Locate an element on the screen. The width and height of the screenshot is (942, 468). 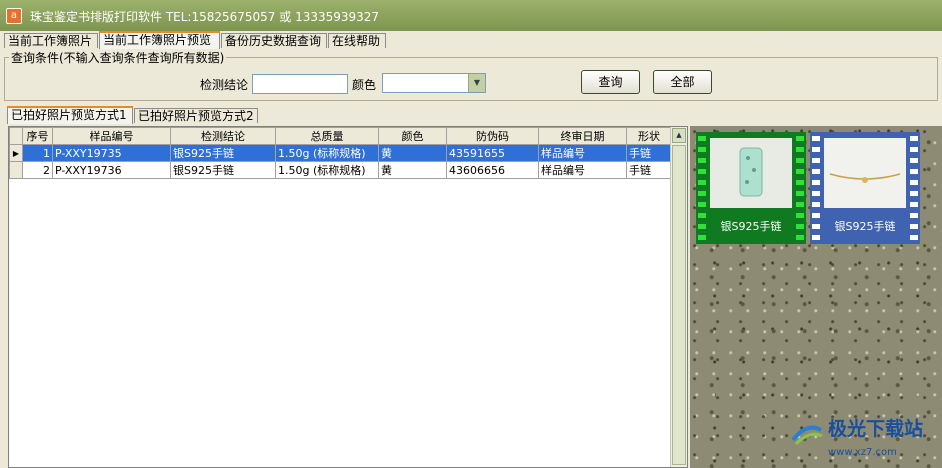
scroll-up-arrow-icon: ▲ is located at coordinates (679, 135).